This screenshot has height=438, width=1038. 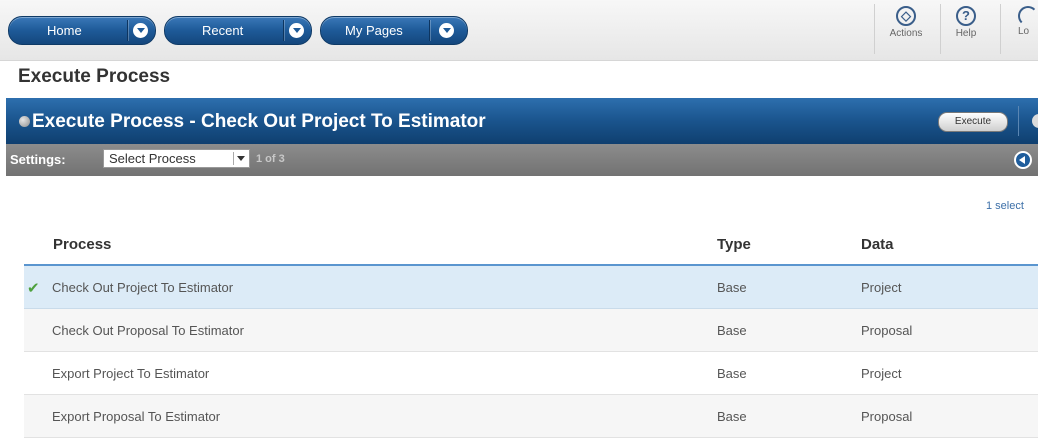 What do you see at coordinates (531, 244) in the screenshot?
I see `table-header: Process Type Data` at bounding box center [531, 244].